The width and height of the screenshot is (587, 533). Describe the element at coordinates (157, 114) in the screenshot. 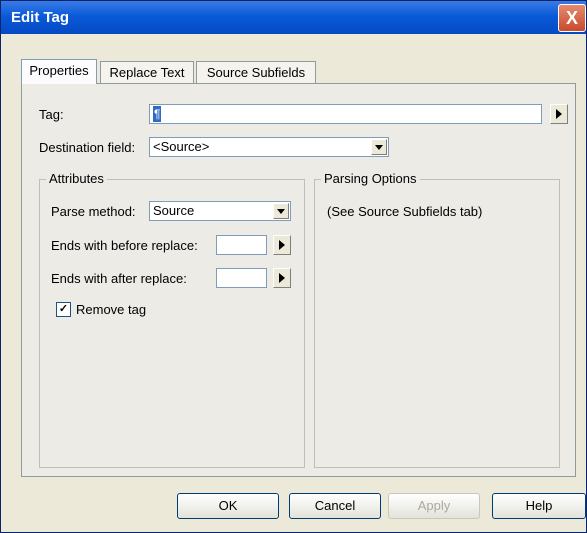

I see `tag-value: ¶` at that location.